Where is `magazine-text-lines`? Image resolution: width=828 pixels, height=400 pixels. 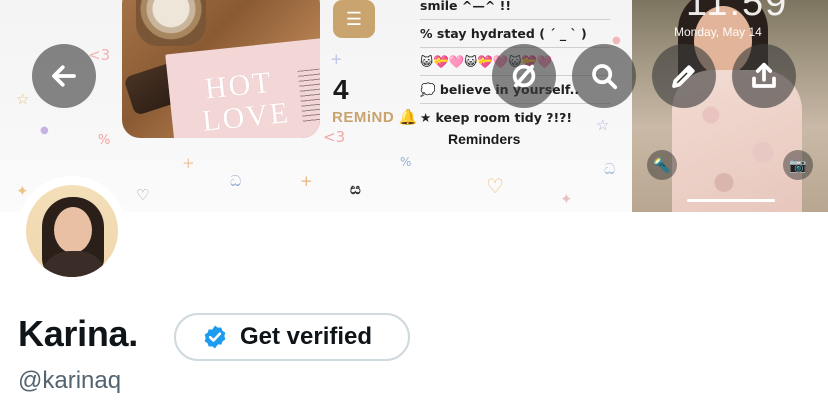 magazine-text-lines is located at coordinates (308, 95).